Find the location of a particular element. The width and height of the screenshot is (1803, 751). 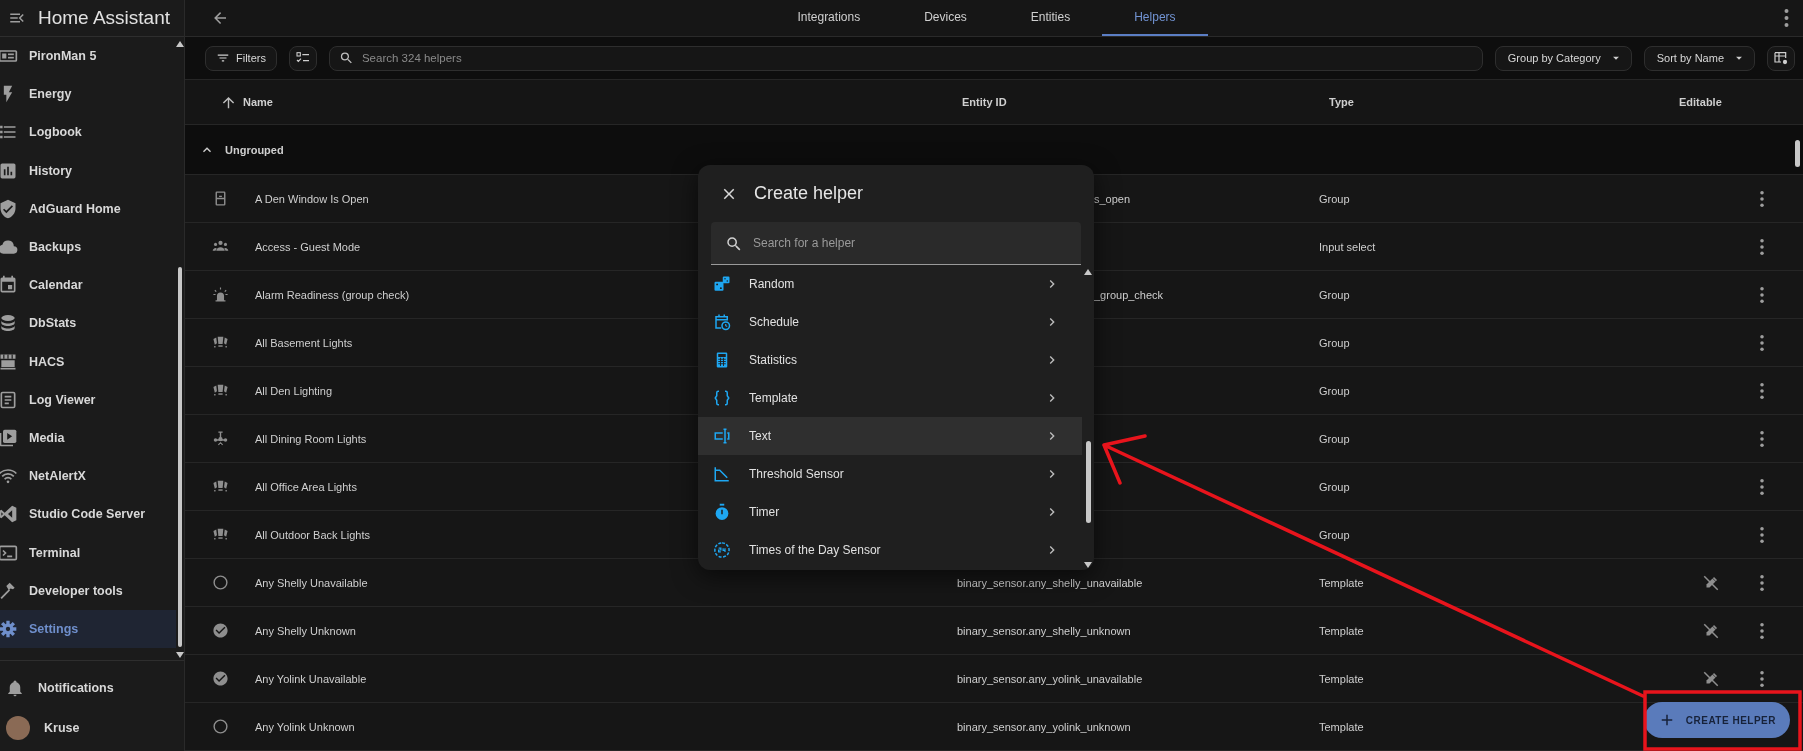

tab: Entities is located at coordinates (1050, 18).